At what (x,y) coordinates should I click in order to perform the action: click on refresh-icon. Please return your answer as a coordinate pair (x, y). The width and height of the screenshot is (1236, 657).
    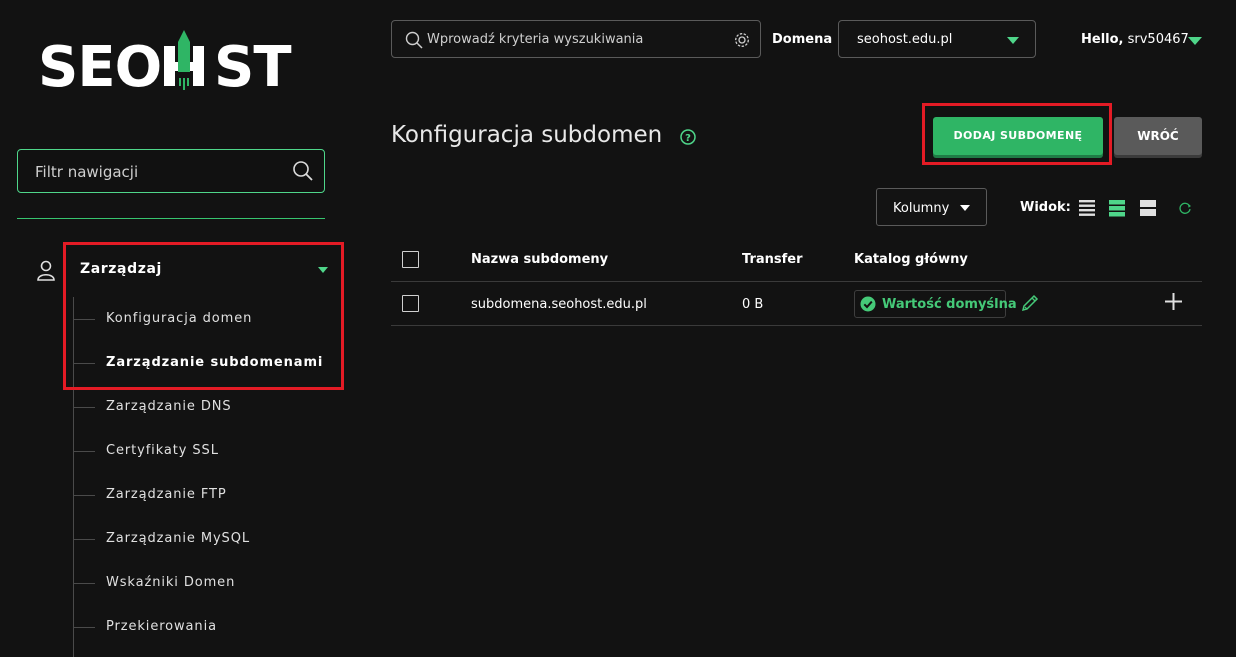
    Looking at the image, I should click on (1185, 208).